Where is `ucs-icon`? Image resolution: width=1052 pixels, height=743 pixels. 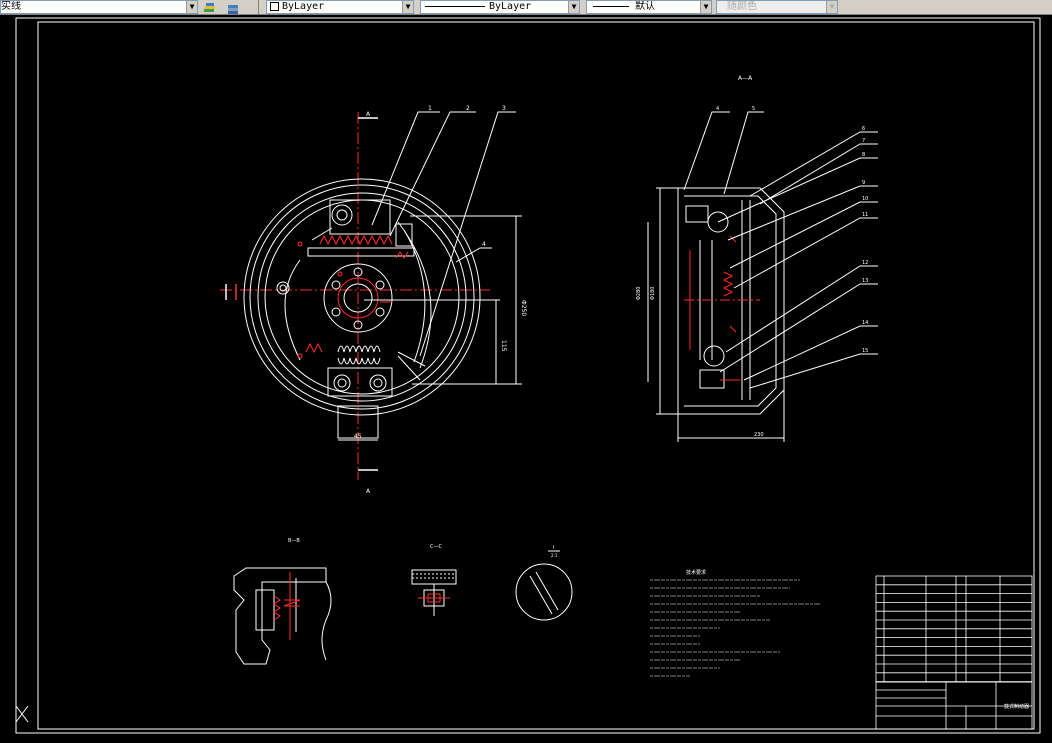
ucs-icon is located at coordinates (22, 714).